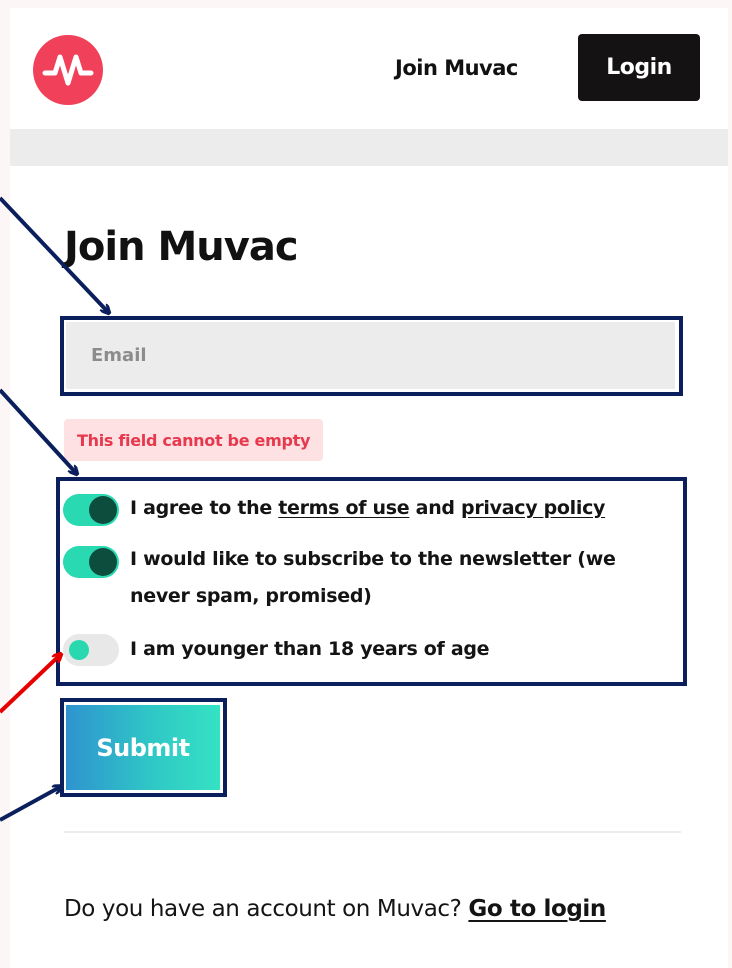  I want to click on arrow-to-submit, so click(30, 804).